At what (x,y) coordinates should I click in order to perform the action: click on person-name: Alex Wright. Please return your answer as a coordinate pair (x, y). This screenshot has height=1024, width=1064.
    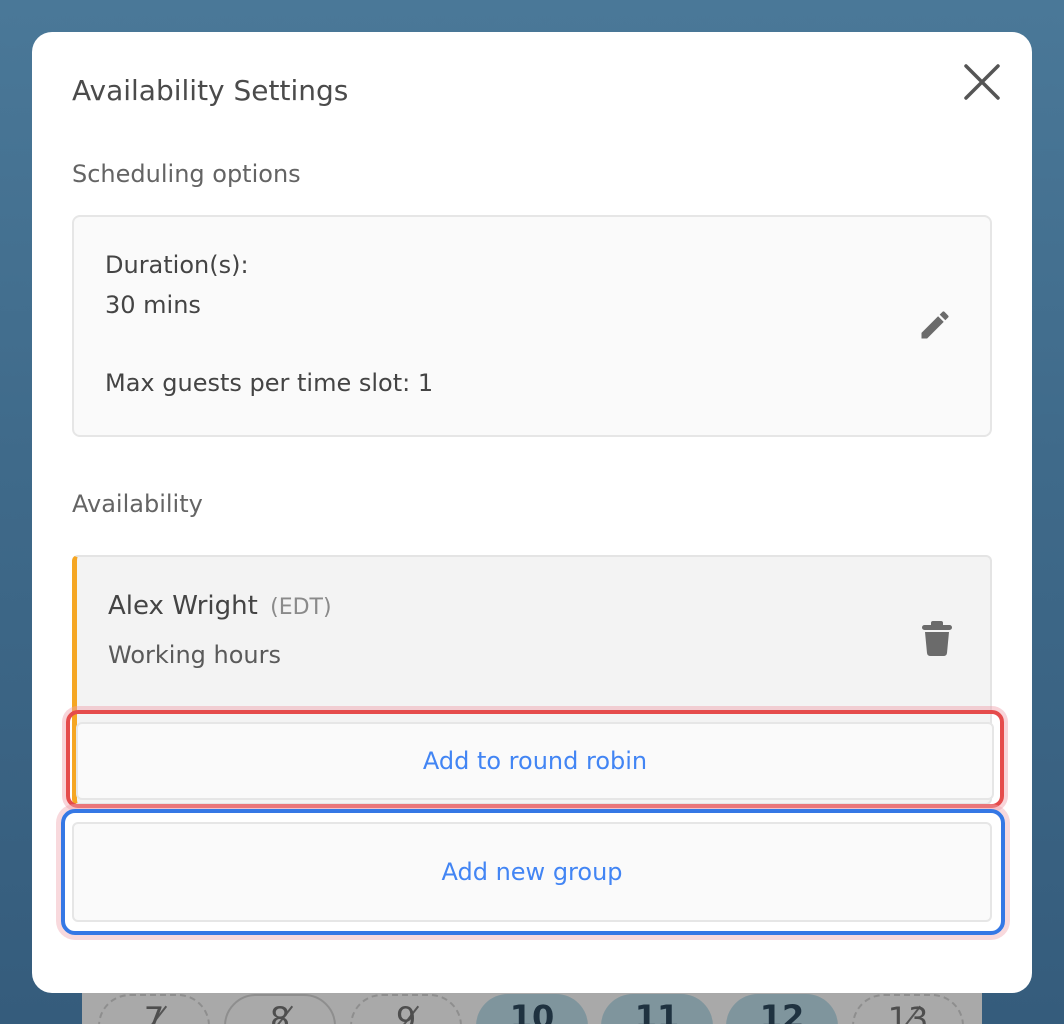
    Looking at the image, I should click on (183, 606).